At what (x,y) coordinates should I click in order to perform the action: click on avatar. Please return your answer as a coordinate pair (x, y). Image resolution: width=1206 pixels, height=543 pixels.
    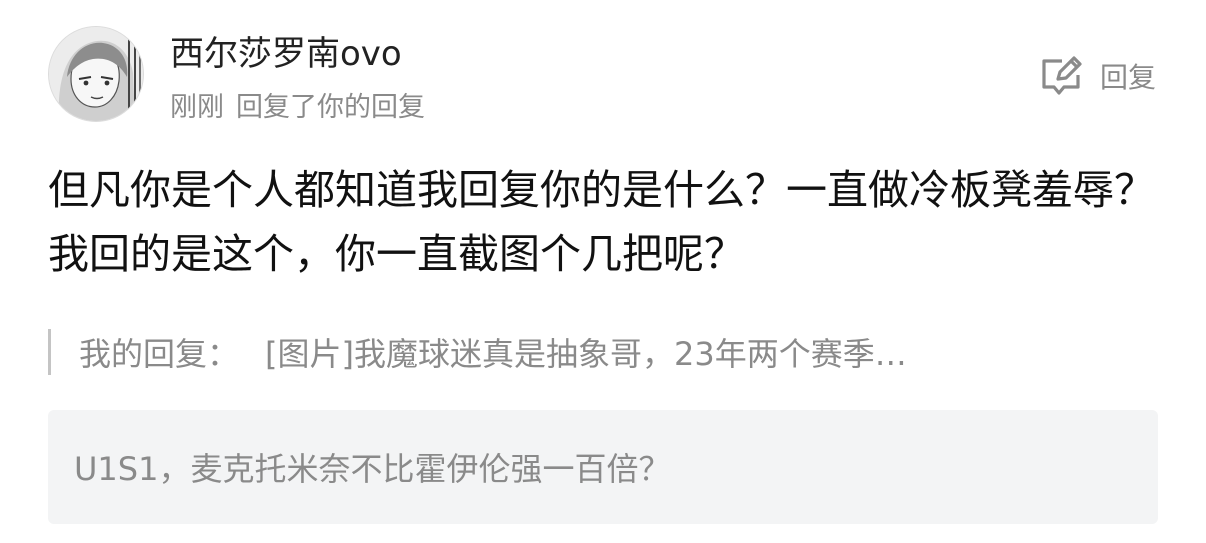
    Looking at the image, I should click on (96, 74).